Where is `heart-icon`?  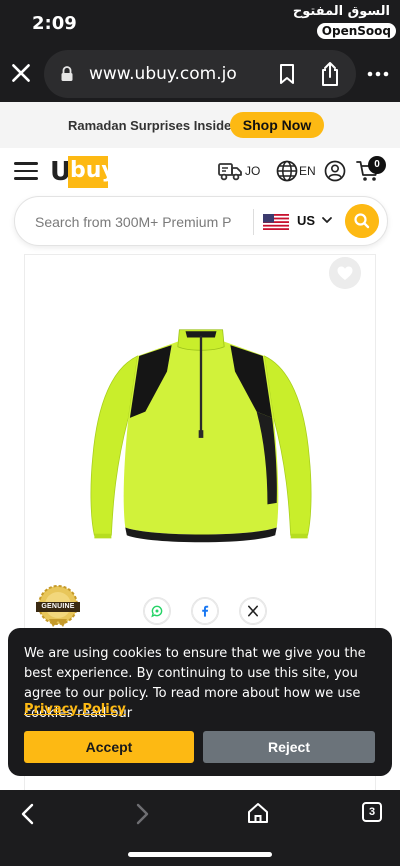
heart-icon is located at coordinates (345, 273).